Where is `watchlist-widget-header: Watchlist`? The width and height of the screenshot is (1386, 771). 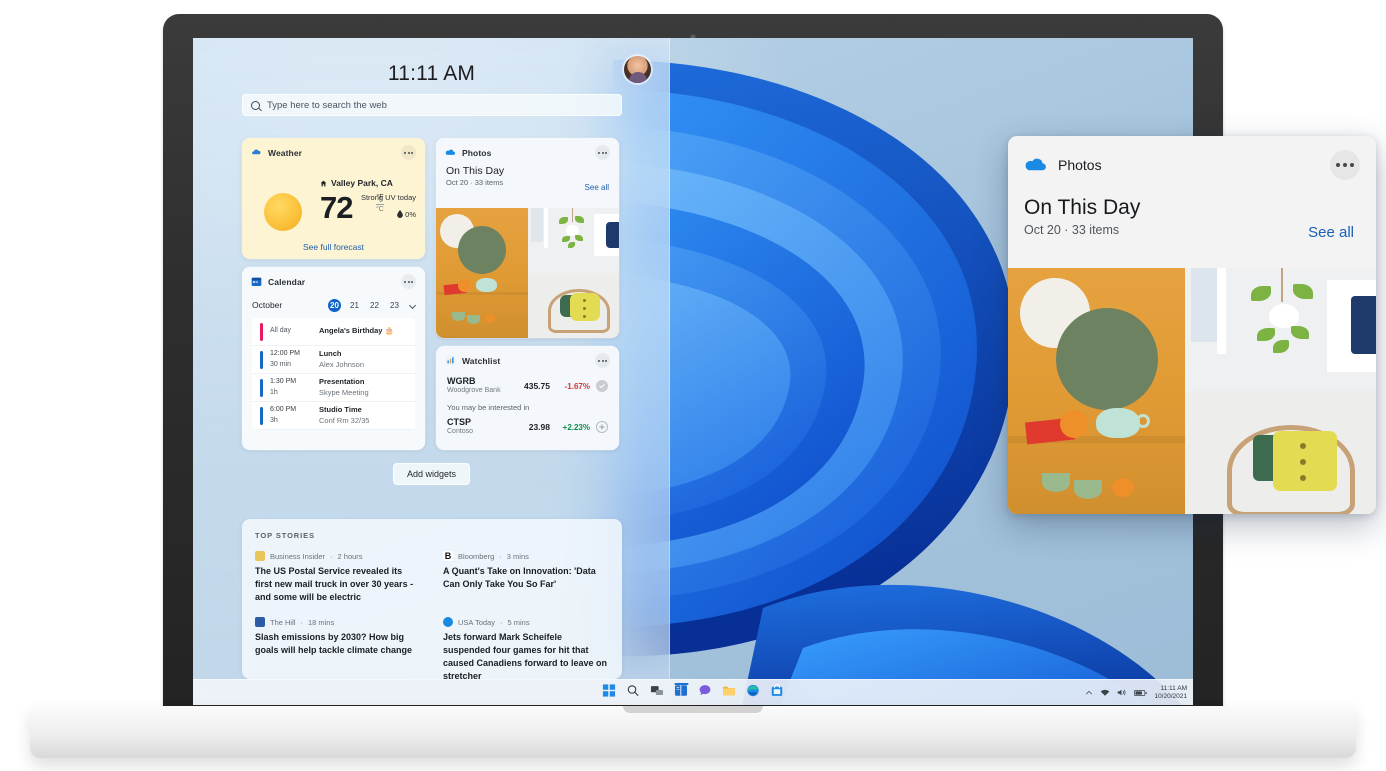
watchlist-widget-header: Watchlist is located at coordinates (527, 359).